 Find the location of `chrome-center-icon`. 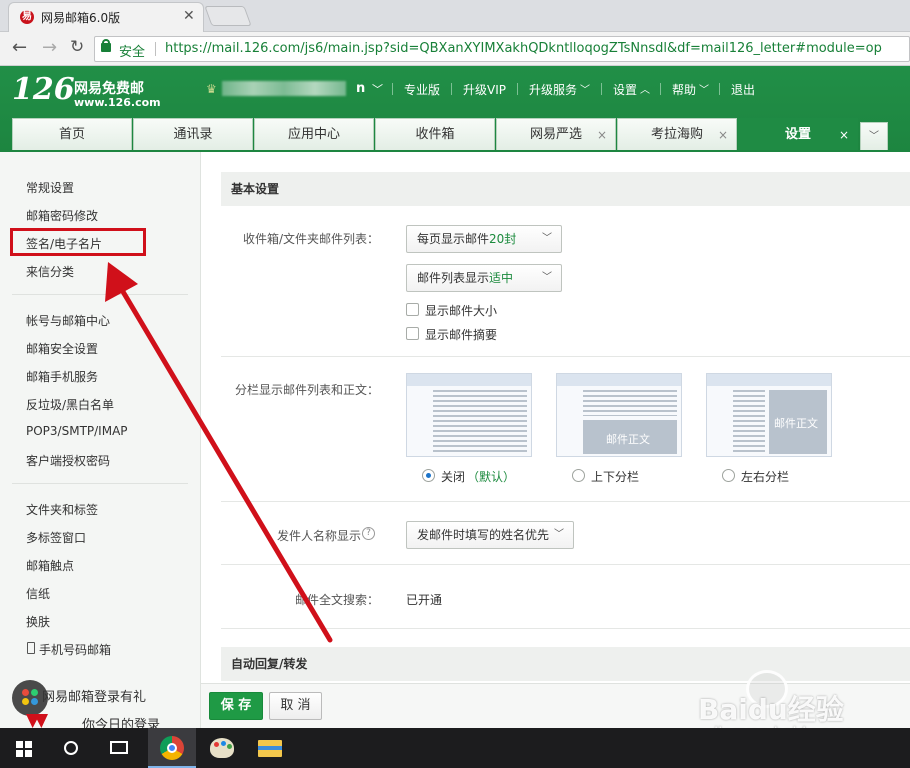

chrome-center-icon is located at coordinates (172, 748).